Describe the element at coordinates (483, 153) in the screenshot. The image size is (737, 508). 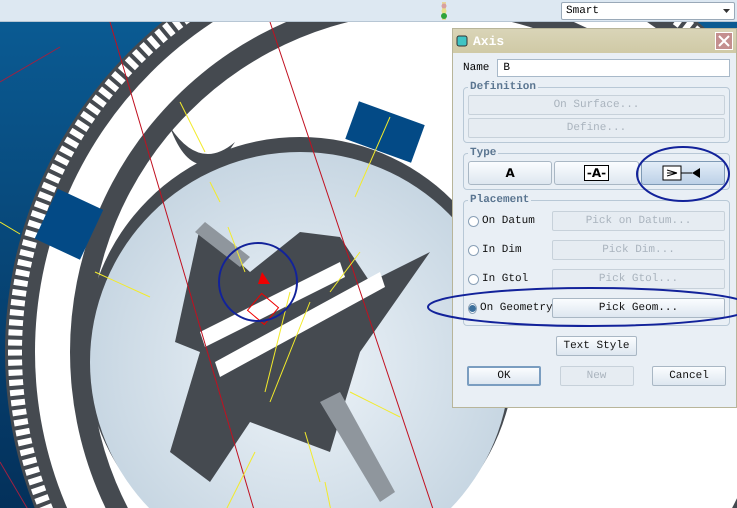
I see `group-title: Type` at that location.